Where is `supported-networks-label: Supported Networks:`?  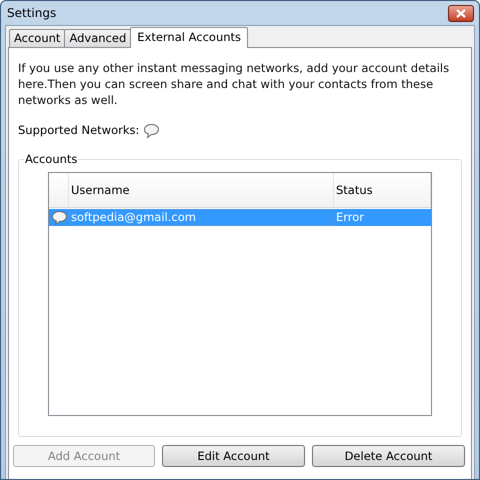 supported-networks-label: Supported Networks: is located at coordinates (79, 130).